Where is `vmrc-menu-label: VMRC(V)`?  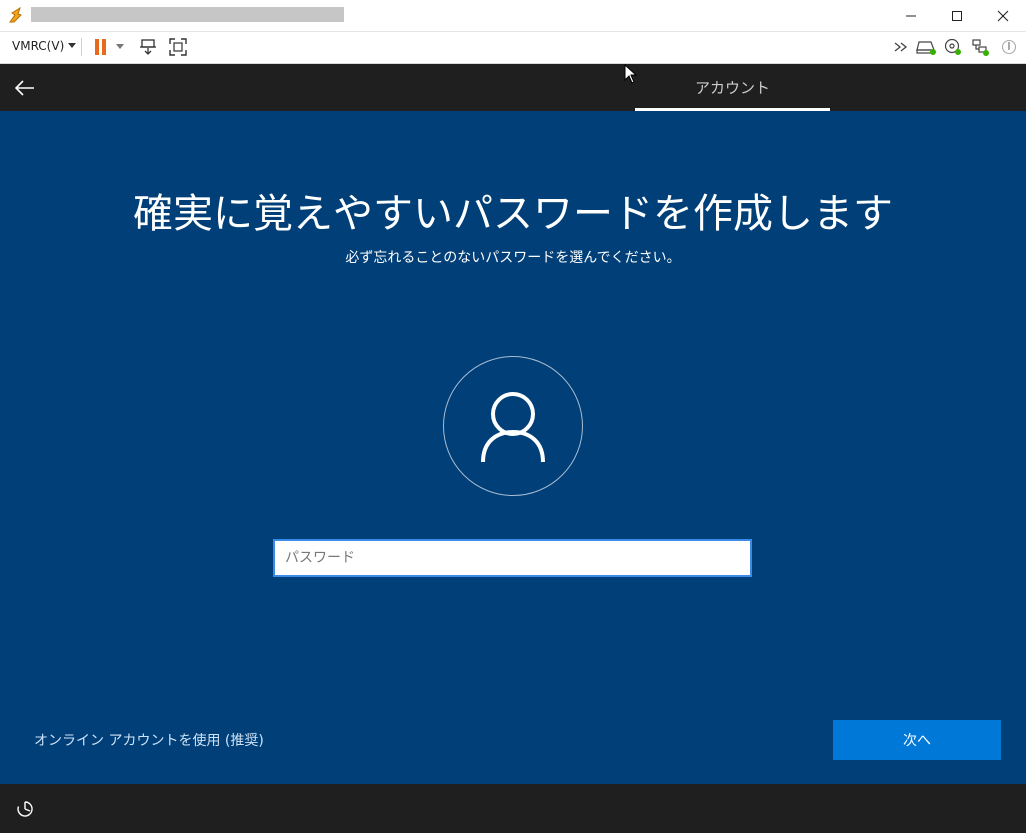
vmrc-menu-label: VMRC(V) is located at coordinates (38, 46).